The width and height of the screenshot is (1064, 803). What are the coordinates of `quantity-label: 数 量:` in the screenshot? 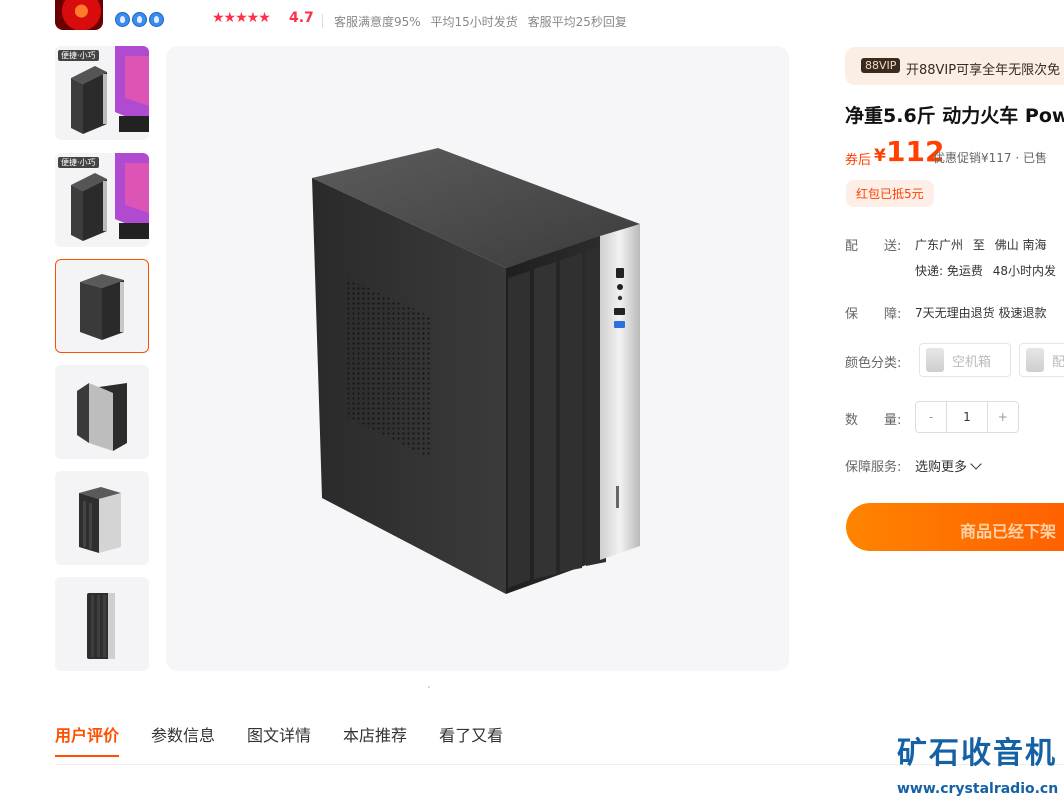 It's located at (873, 420).